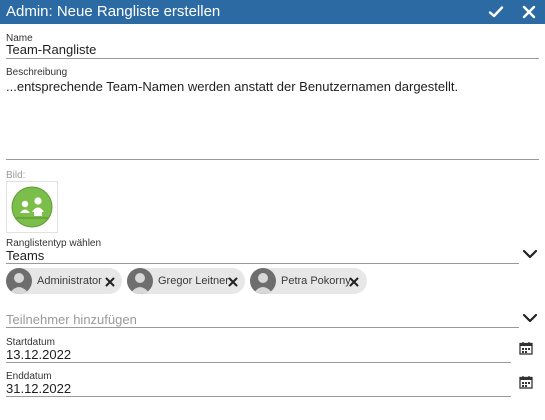  I want to click on description-underline, so click(272, 159).